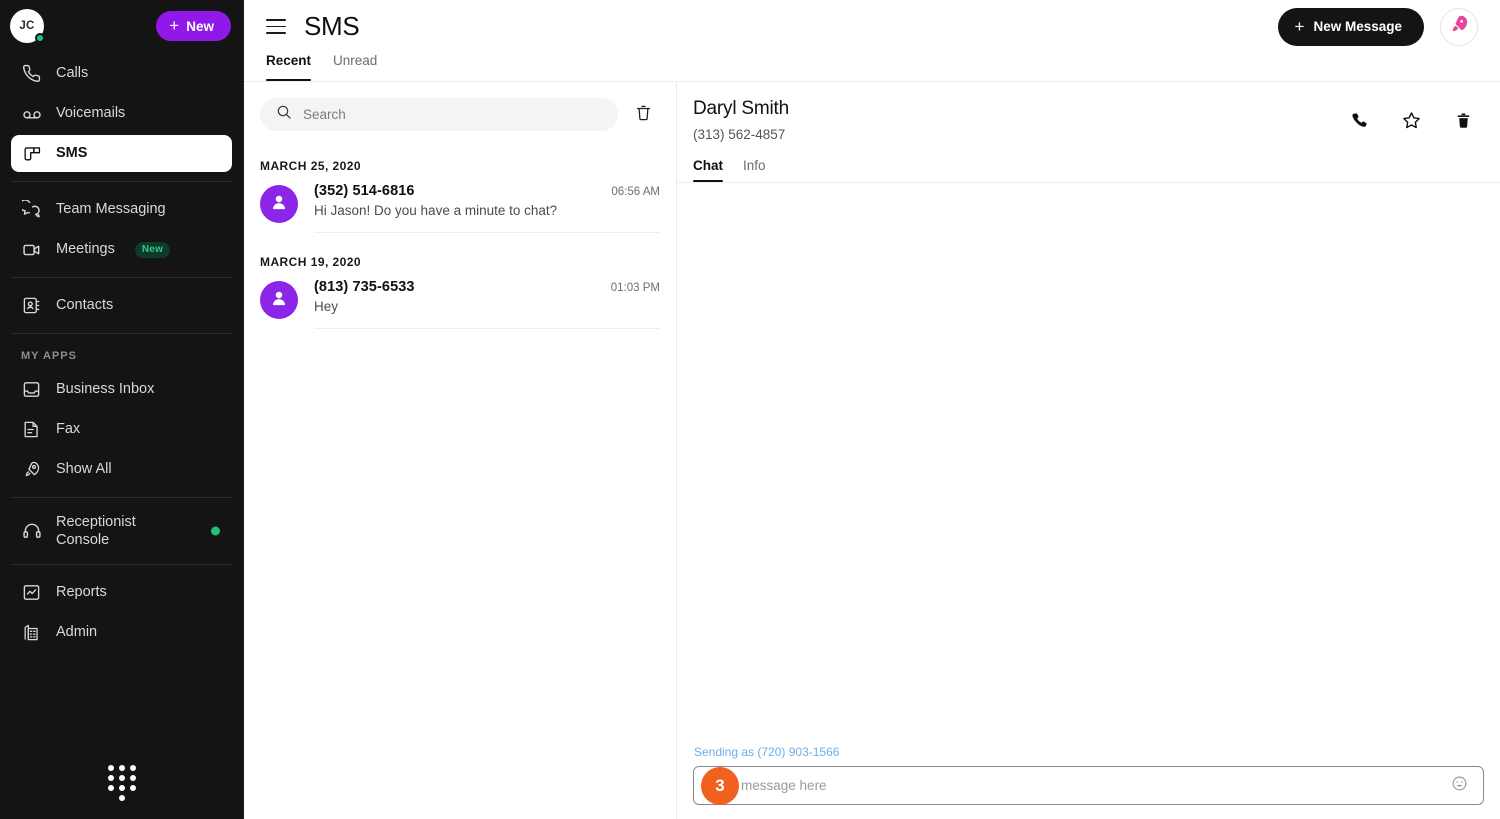  I want to click on message-input, so click(1078, 785).